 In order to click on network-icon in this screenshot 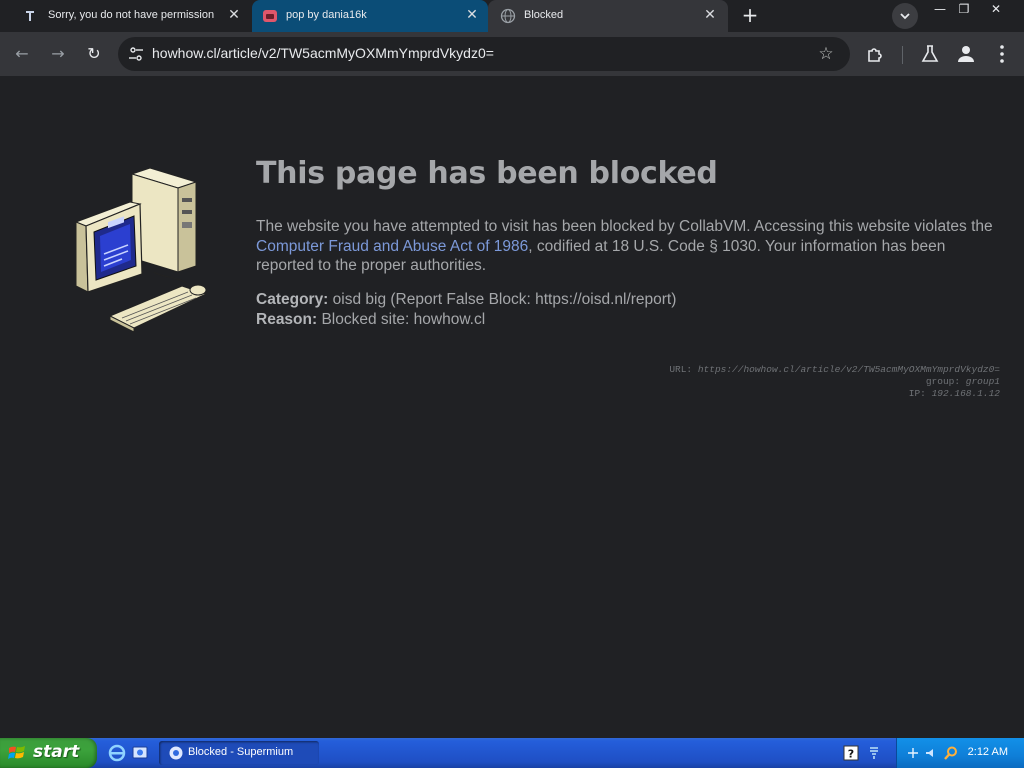, I will do `click(874, 753)`.